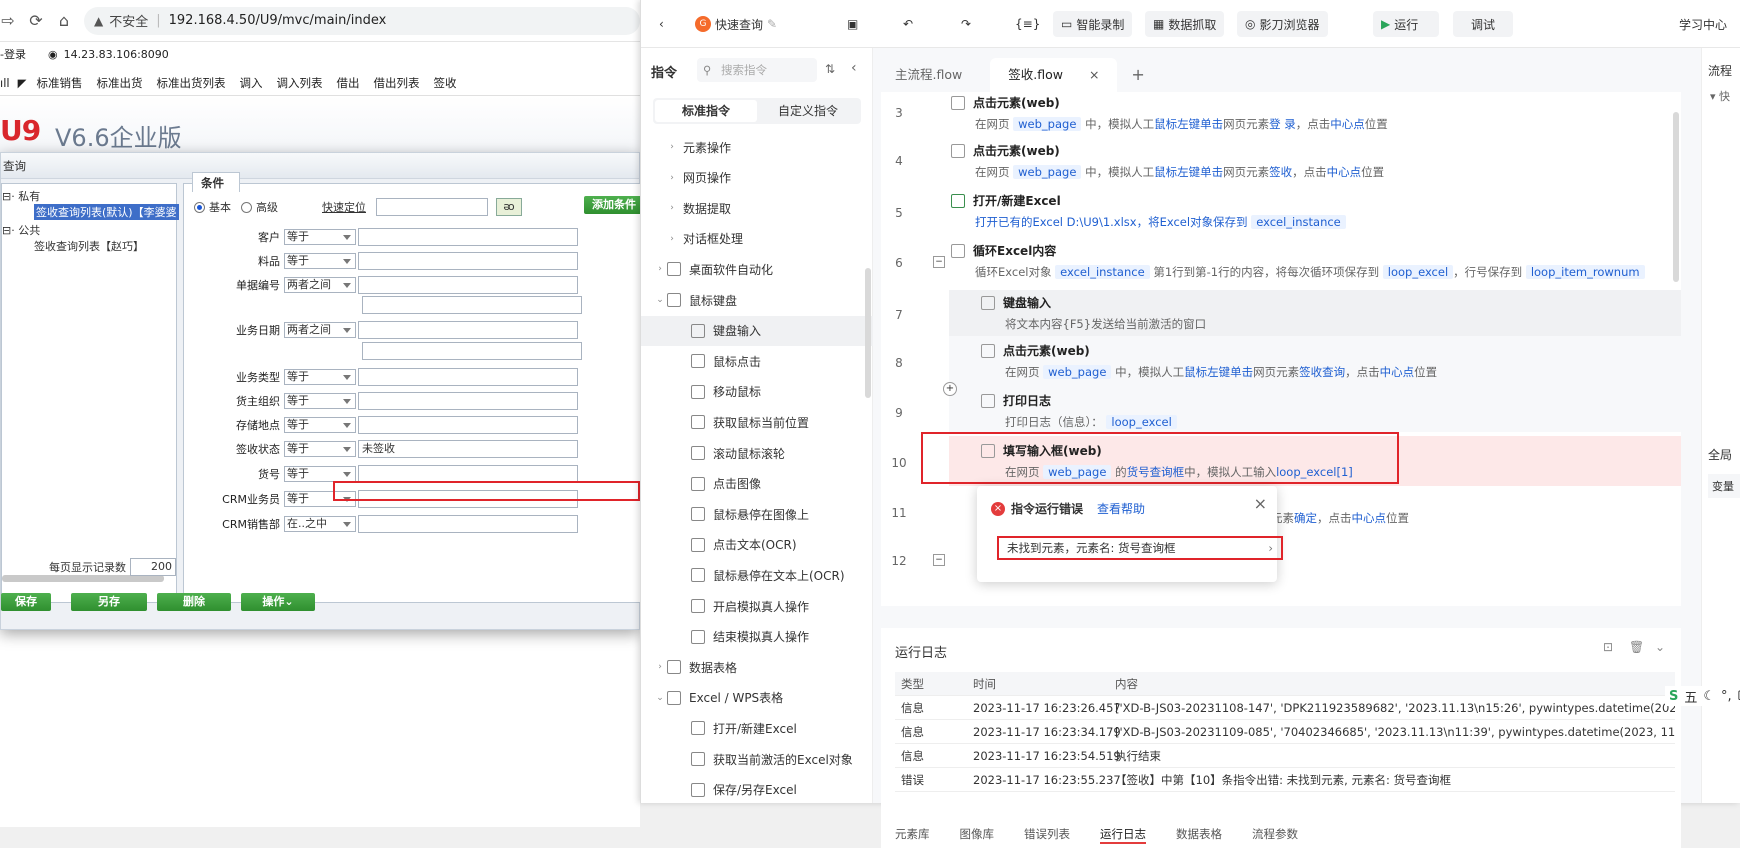  I want to click on url-field: ▲ 不安全 | 192.168.4.50/U9/mvc/main/index, so click(362, 20).